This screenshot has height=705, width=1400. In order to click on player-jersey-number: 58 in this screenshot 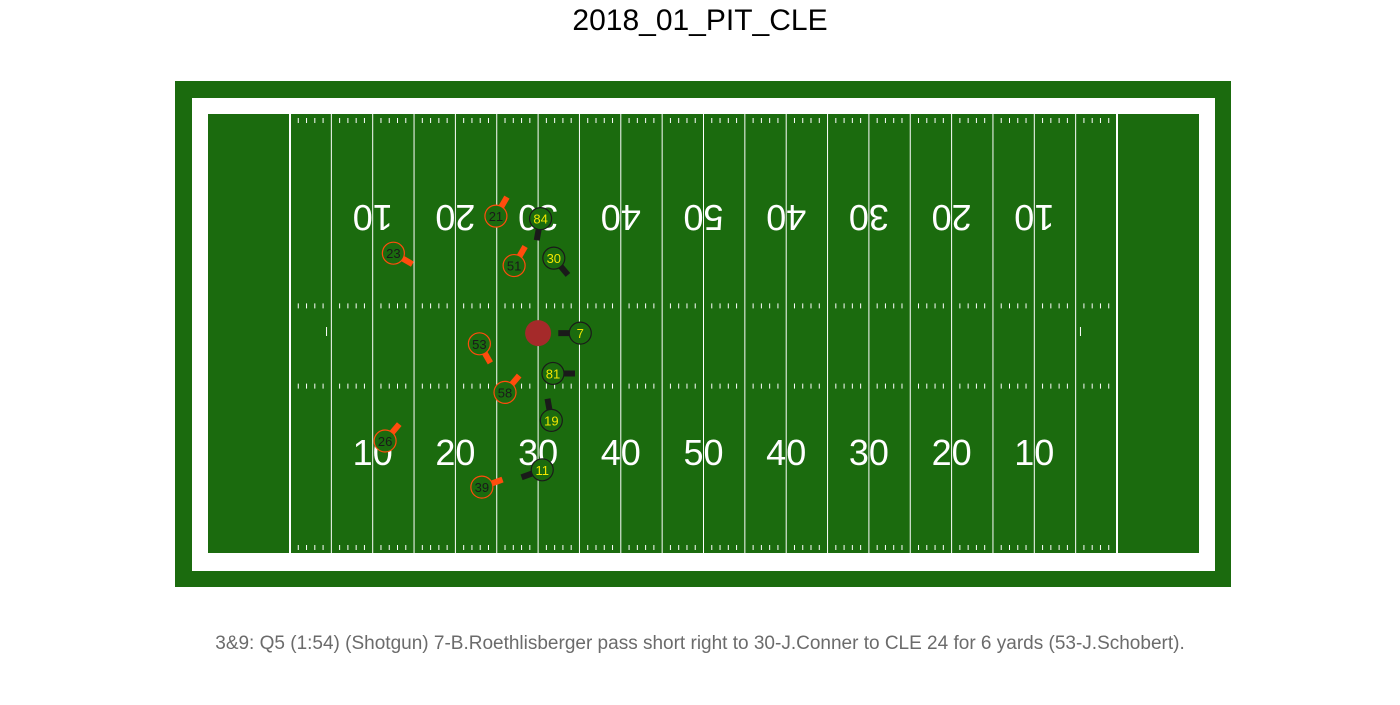, I will do `click(505, 392)`.